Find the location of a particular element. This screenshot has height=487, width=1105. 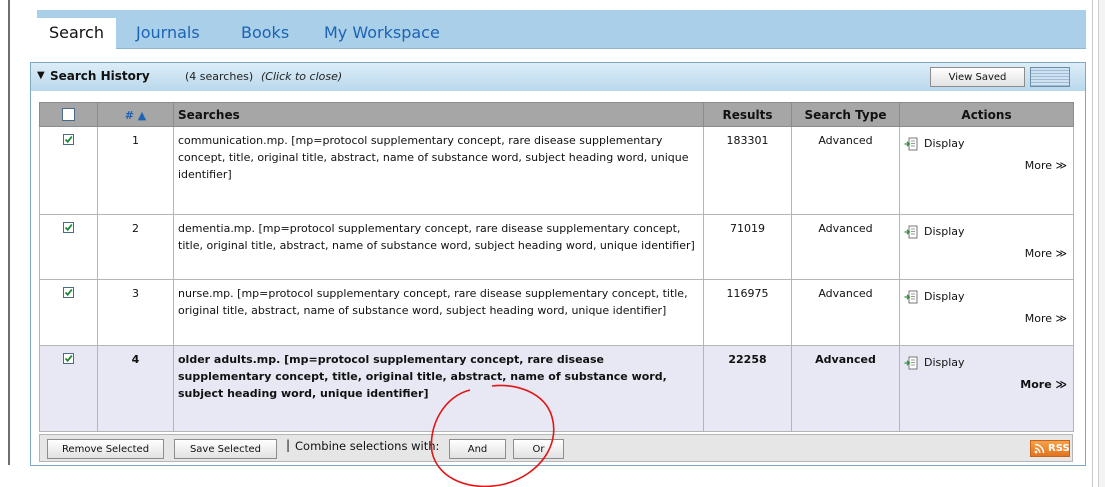

results-column-header: Results is located at coordinates (747, 114).